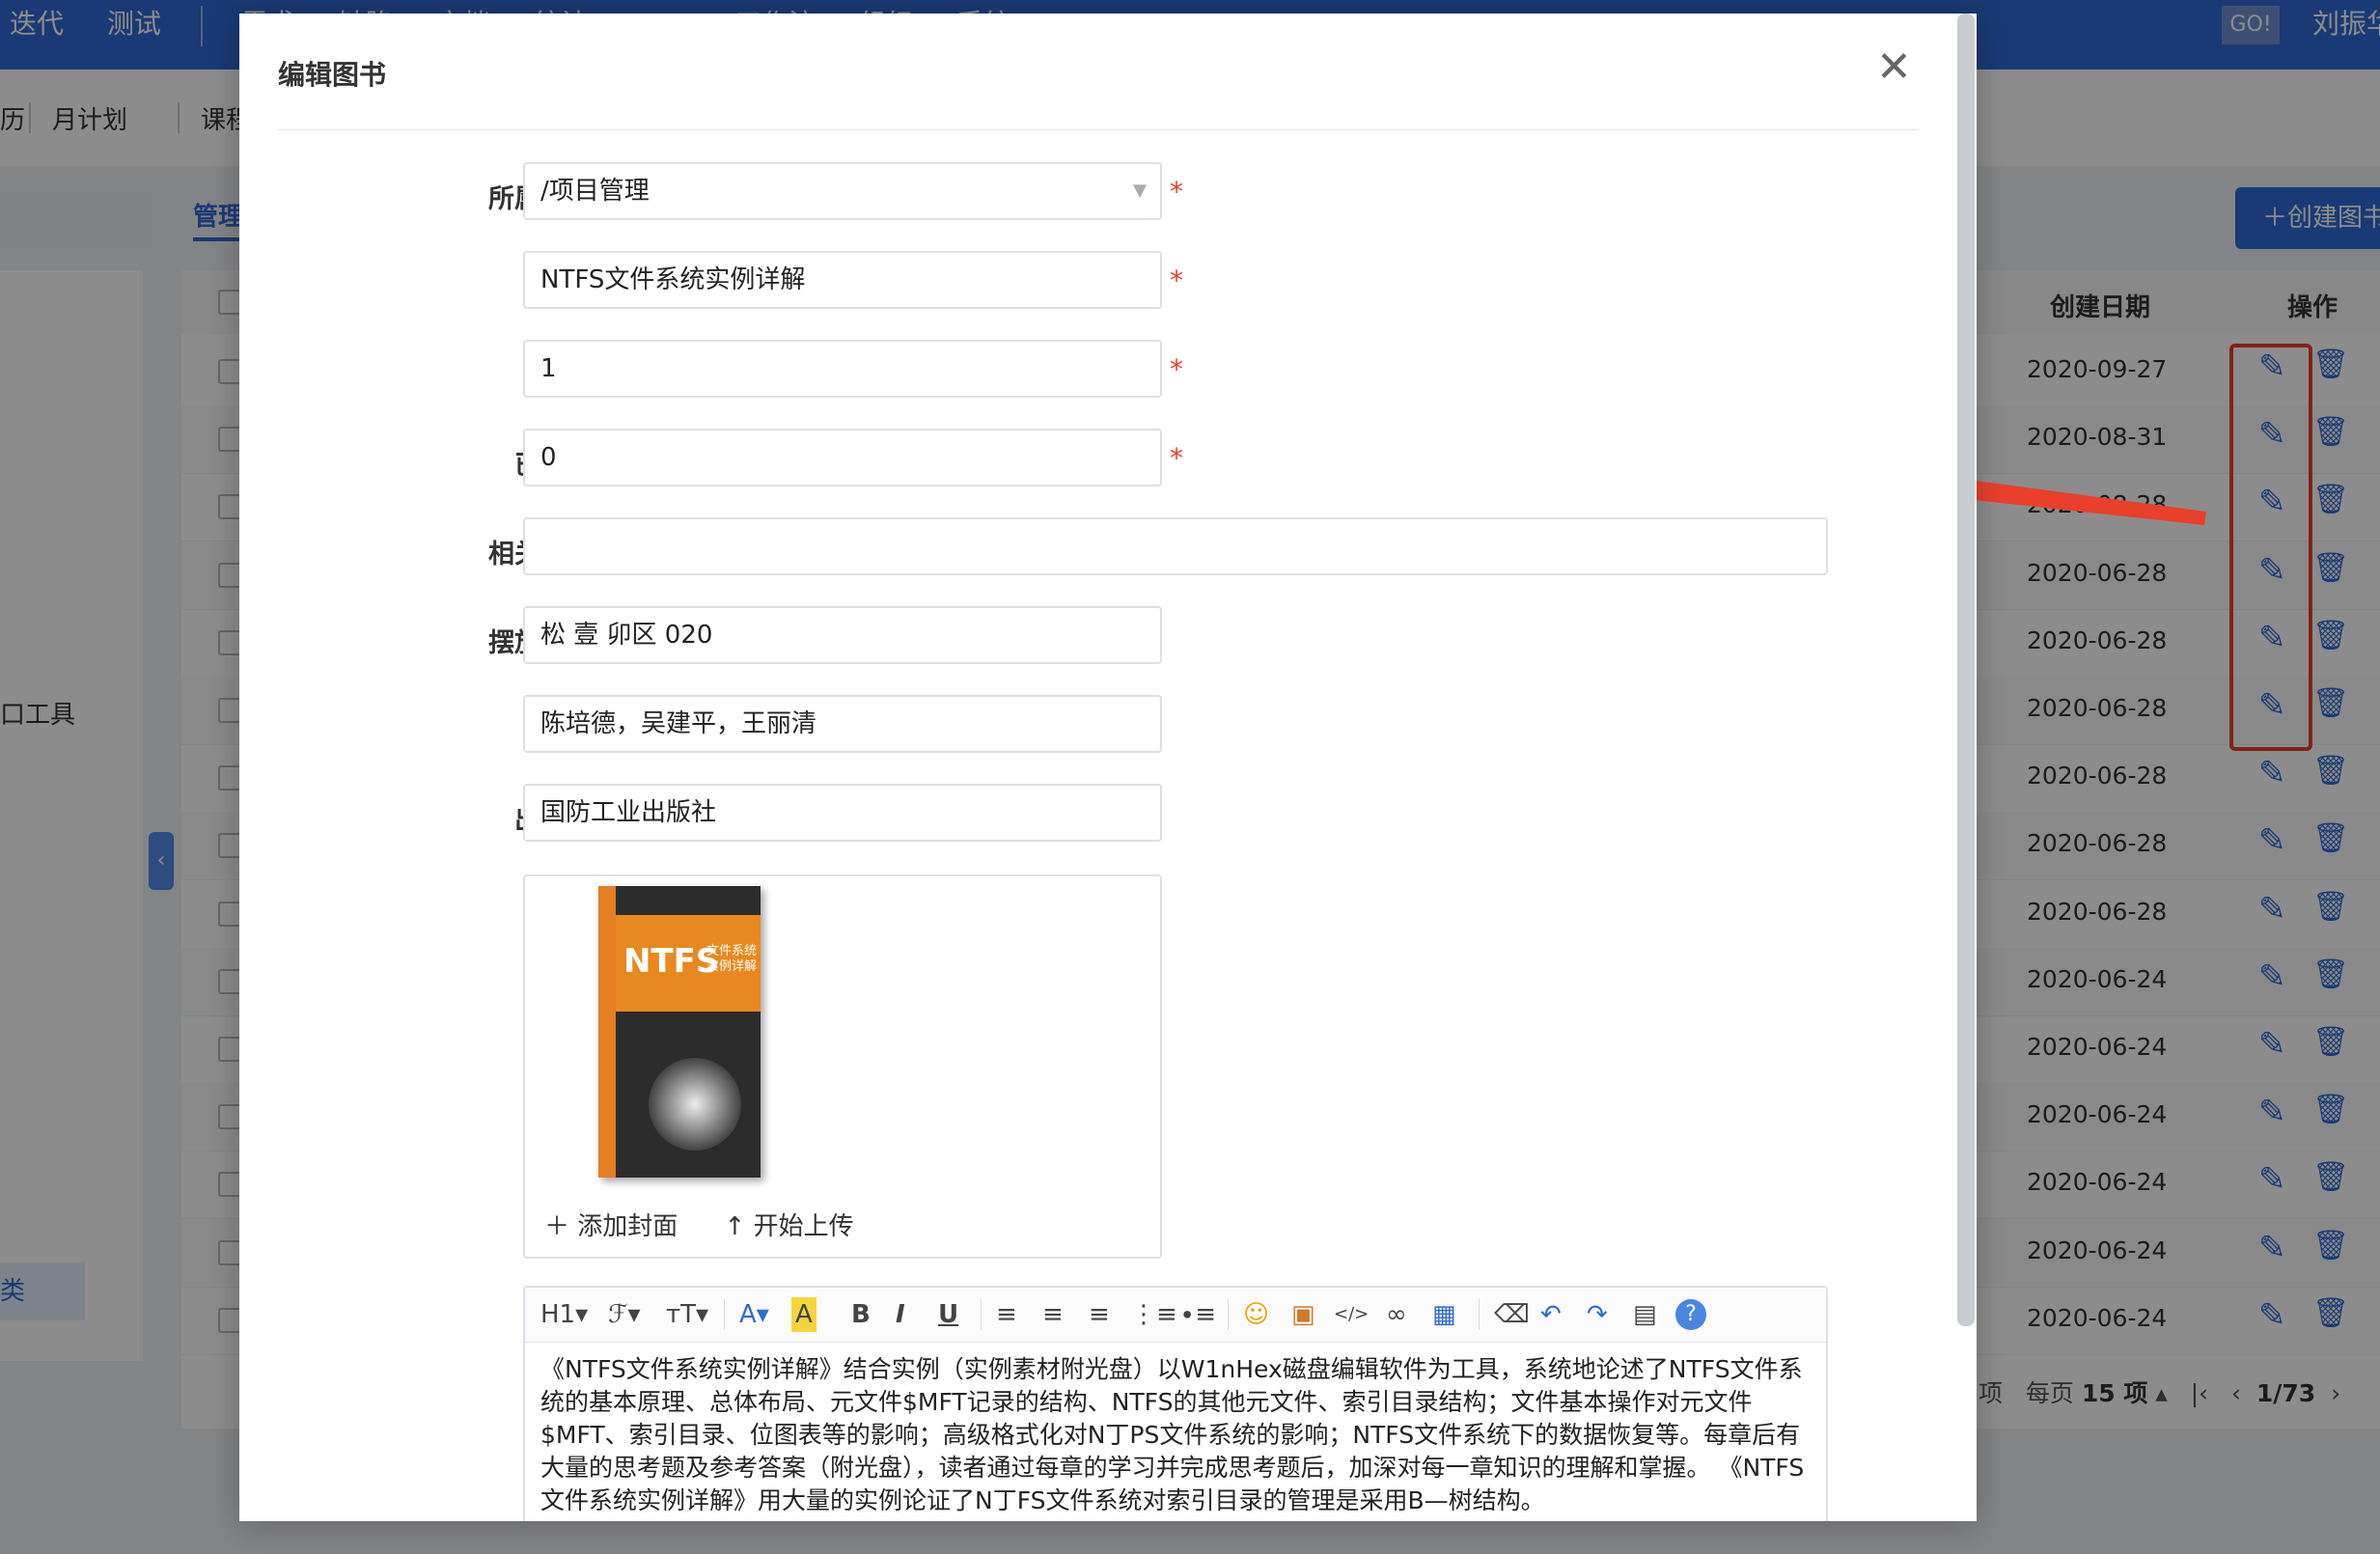  I want to click on book-cover-image: NTFS 文件系统实例详解, so click(679, 1032).